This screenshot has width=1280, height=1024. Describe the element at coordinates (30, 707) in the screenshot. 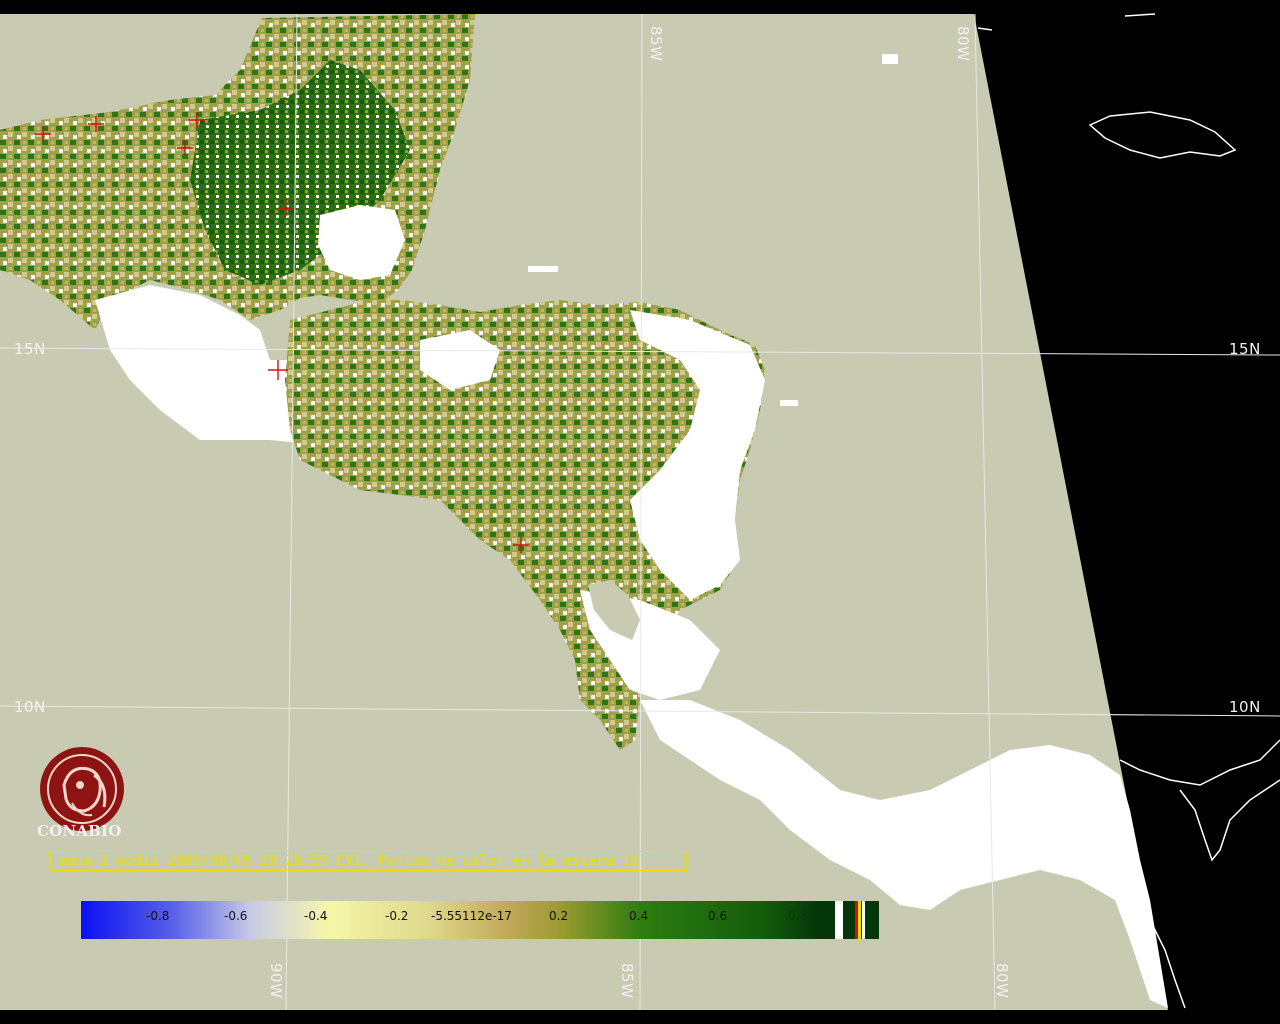

I see `lat-label-10n-left: 10N` at that location.